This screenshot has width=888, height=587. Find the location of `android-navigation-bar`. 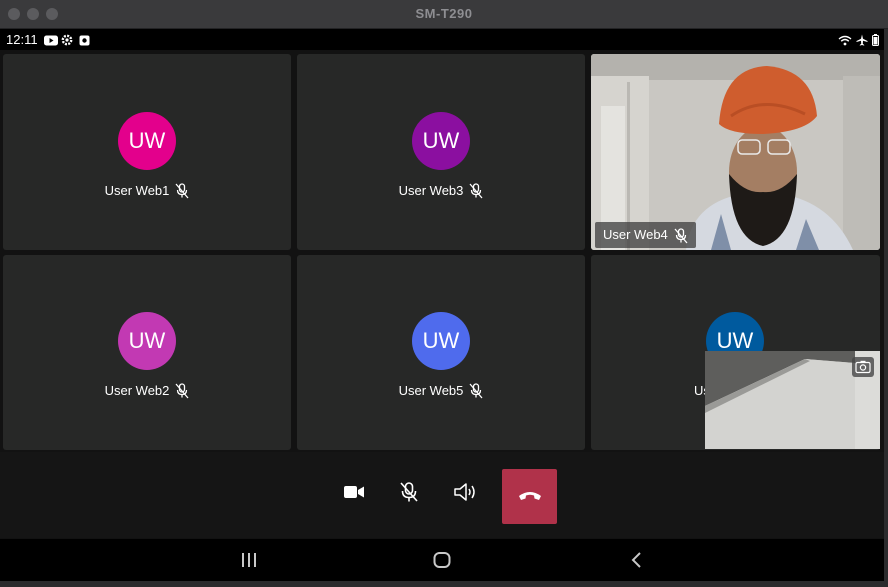

android-navigation-bar is located at coordinates (442, 560).